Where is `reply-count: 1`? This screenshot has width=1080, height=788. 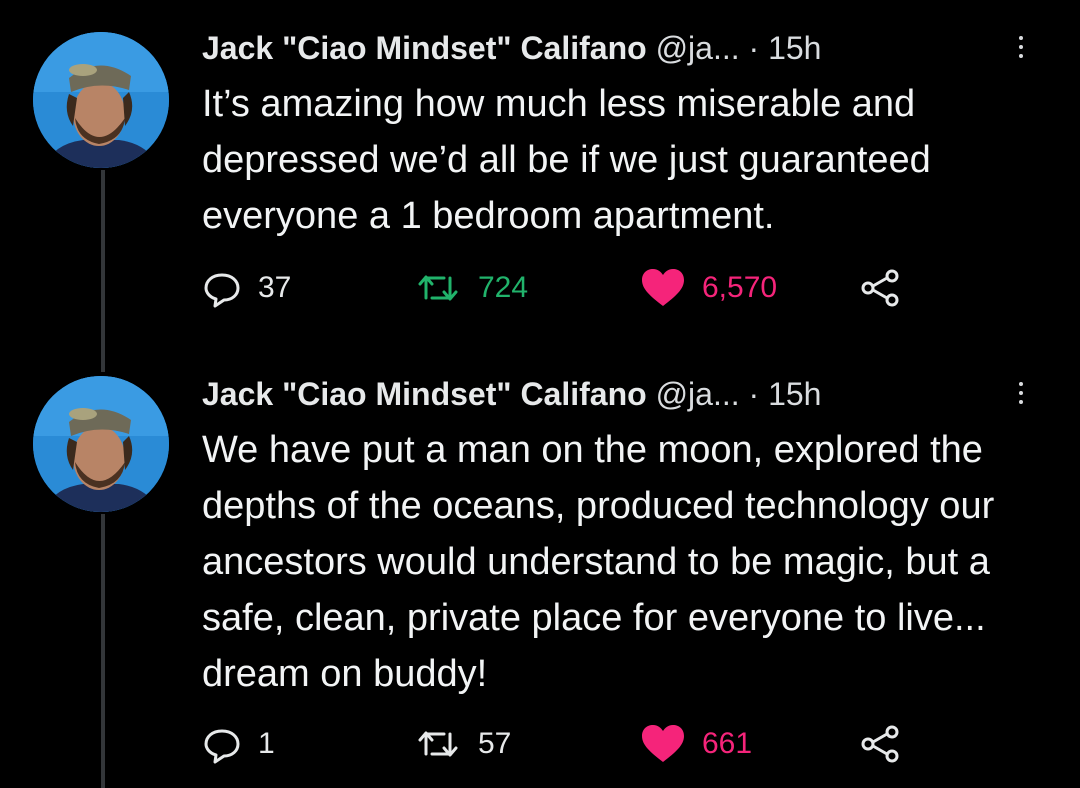 reply-count: 1 is located at coordinates (266, 743).